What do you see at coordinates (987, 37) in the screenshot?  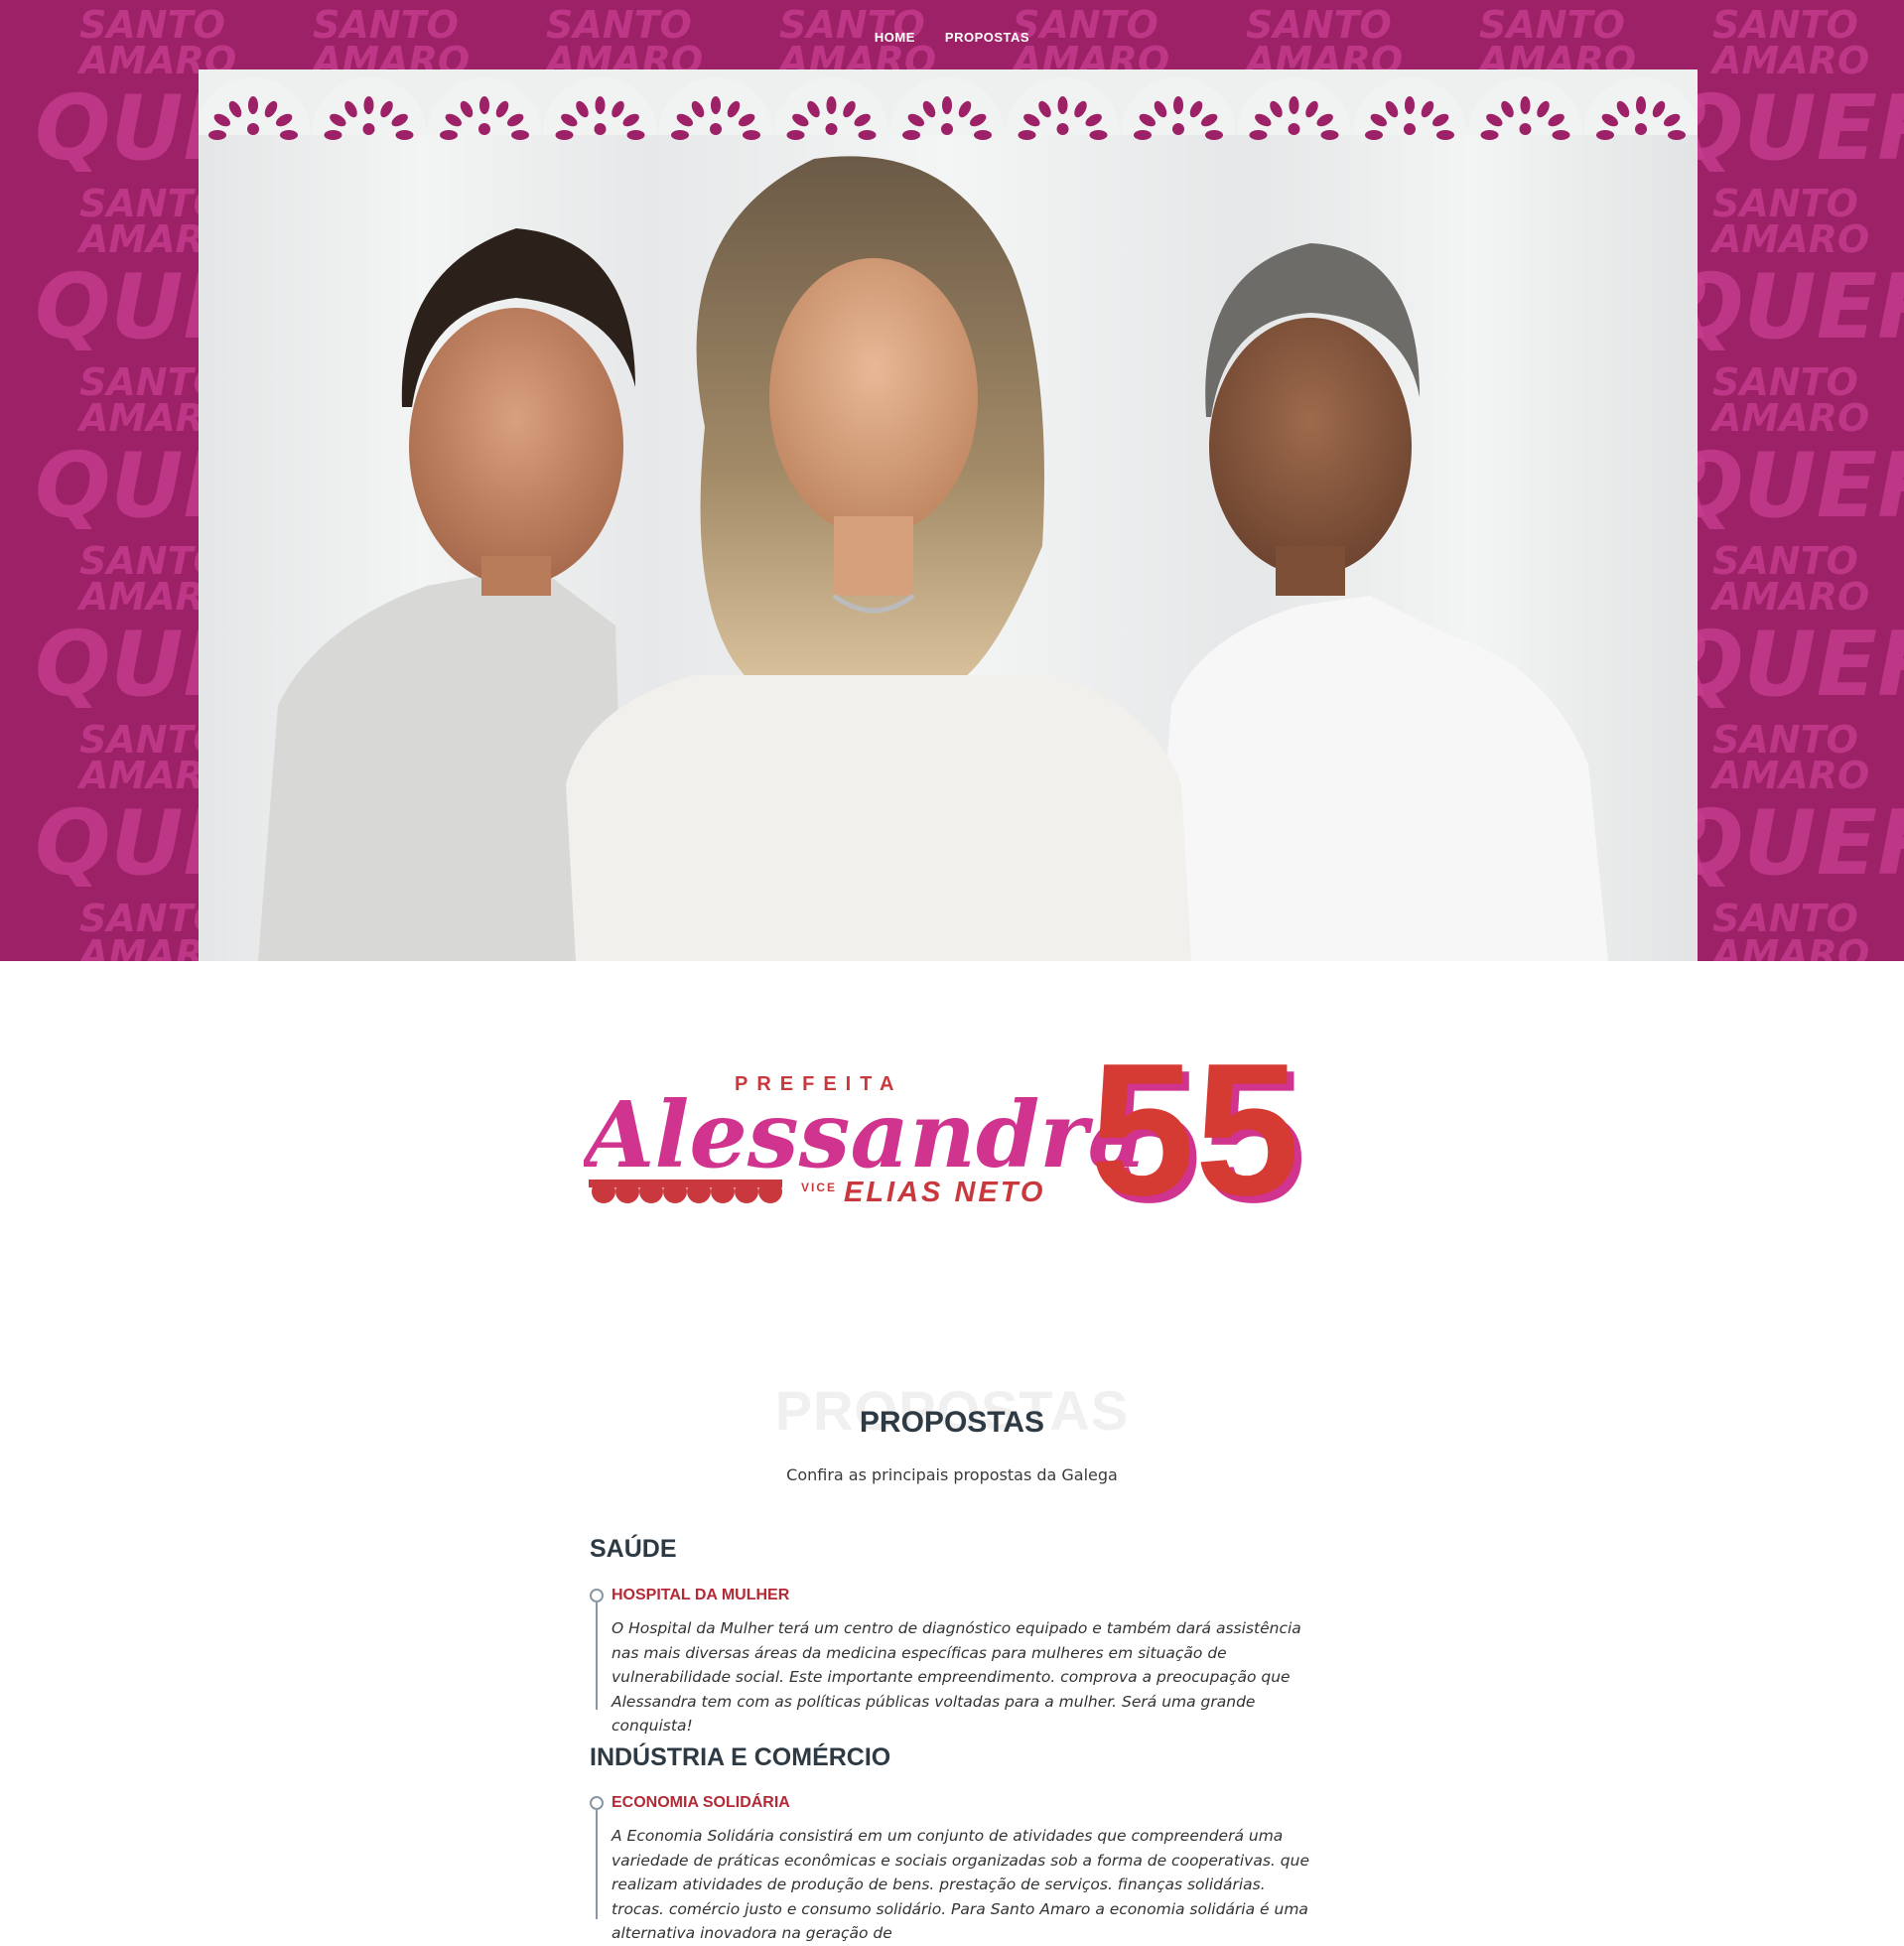 I see `nav-propostas-link: PROPOSTAS` at bounding box center [987, 37].